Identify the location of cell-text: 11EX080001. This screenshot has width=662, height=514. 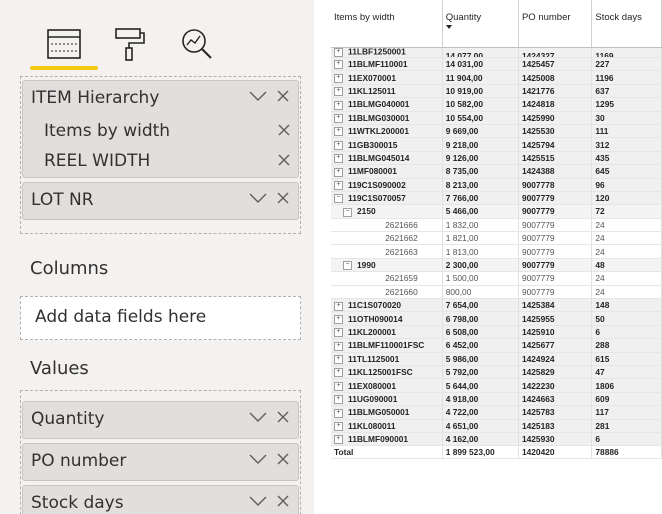
(372, 385).